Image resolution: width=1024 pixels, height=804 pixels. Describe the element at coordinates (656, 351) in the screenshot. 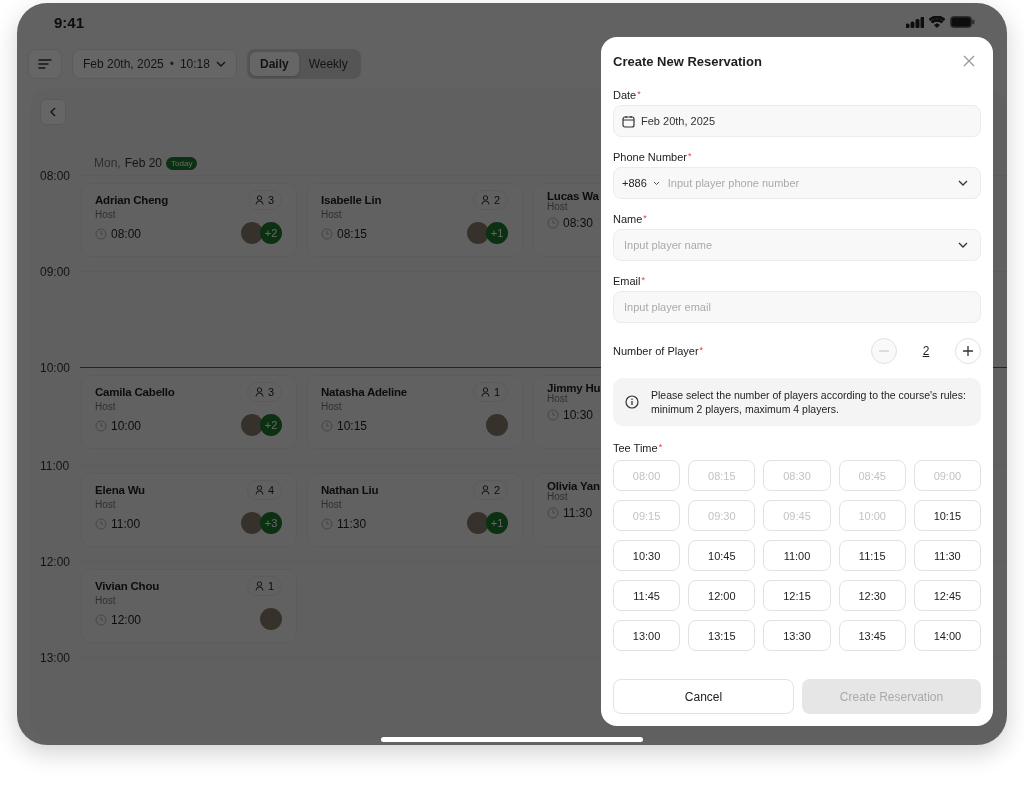

I see `field-label: Number of Player` at that location.